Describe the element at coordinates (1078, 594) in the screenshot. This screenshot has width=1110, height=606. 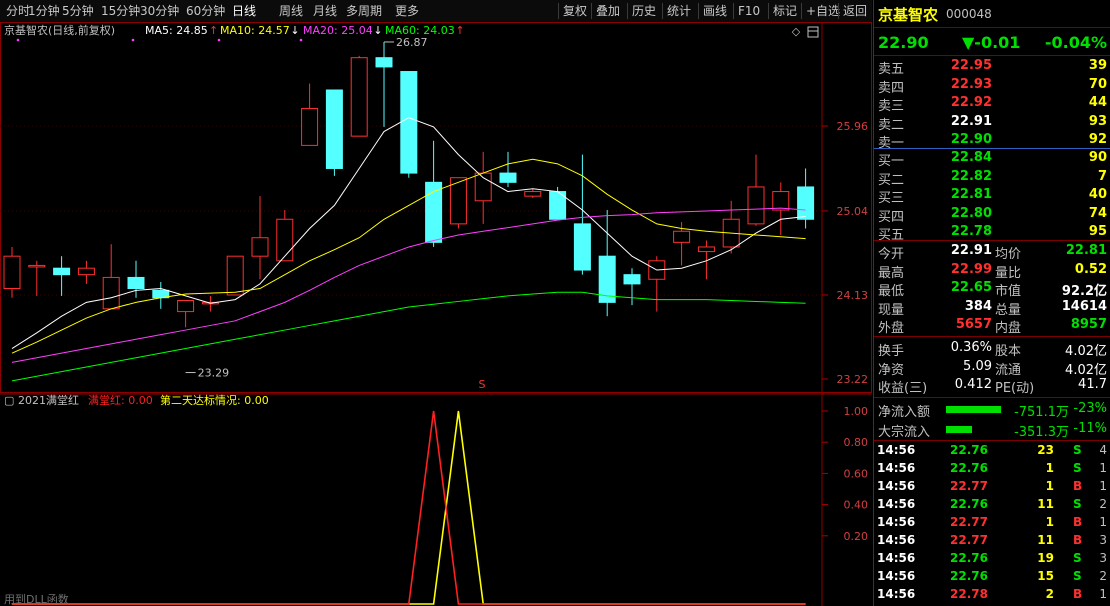
I see `tick-side-8: B` at that location.